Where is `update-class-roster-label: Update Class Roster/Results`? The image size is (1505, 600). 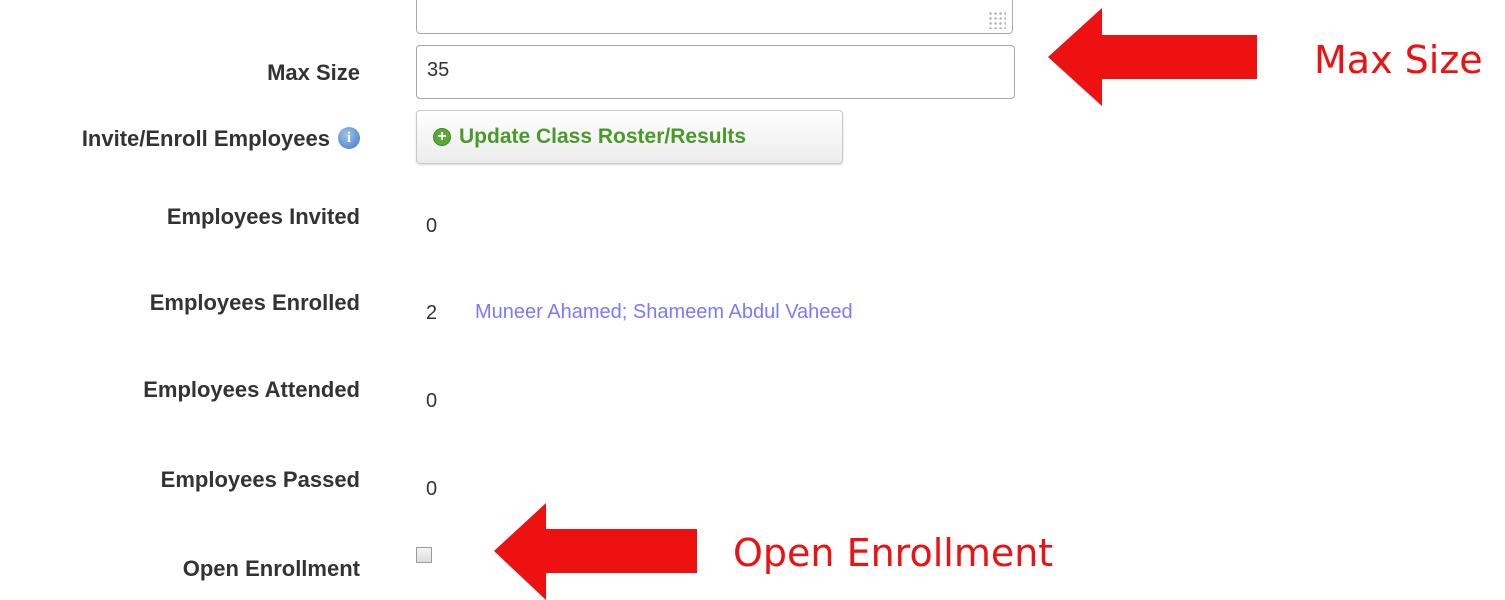
update-class-roster-label: Update Class Roster/Results is located at coordinates (603, 136).